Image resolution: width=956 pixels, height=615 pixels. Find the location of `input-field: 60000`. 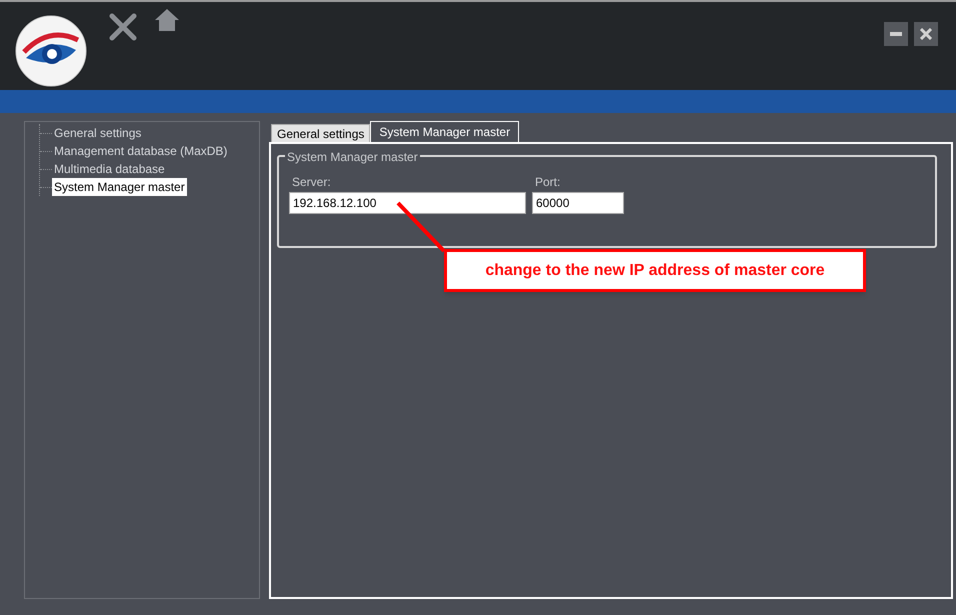

input-field: 60000 is located at coordinates (578, 203).